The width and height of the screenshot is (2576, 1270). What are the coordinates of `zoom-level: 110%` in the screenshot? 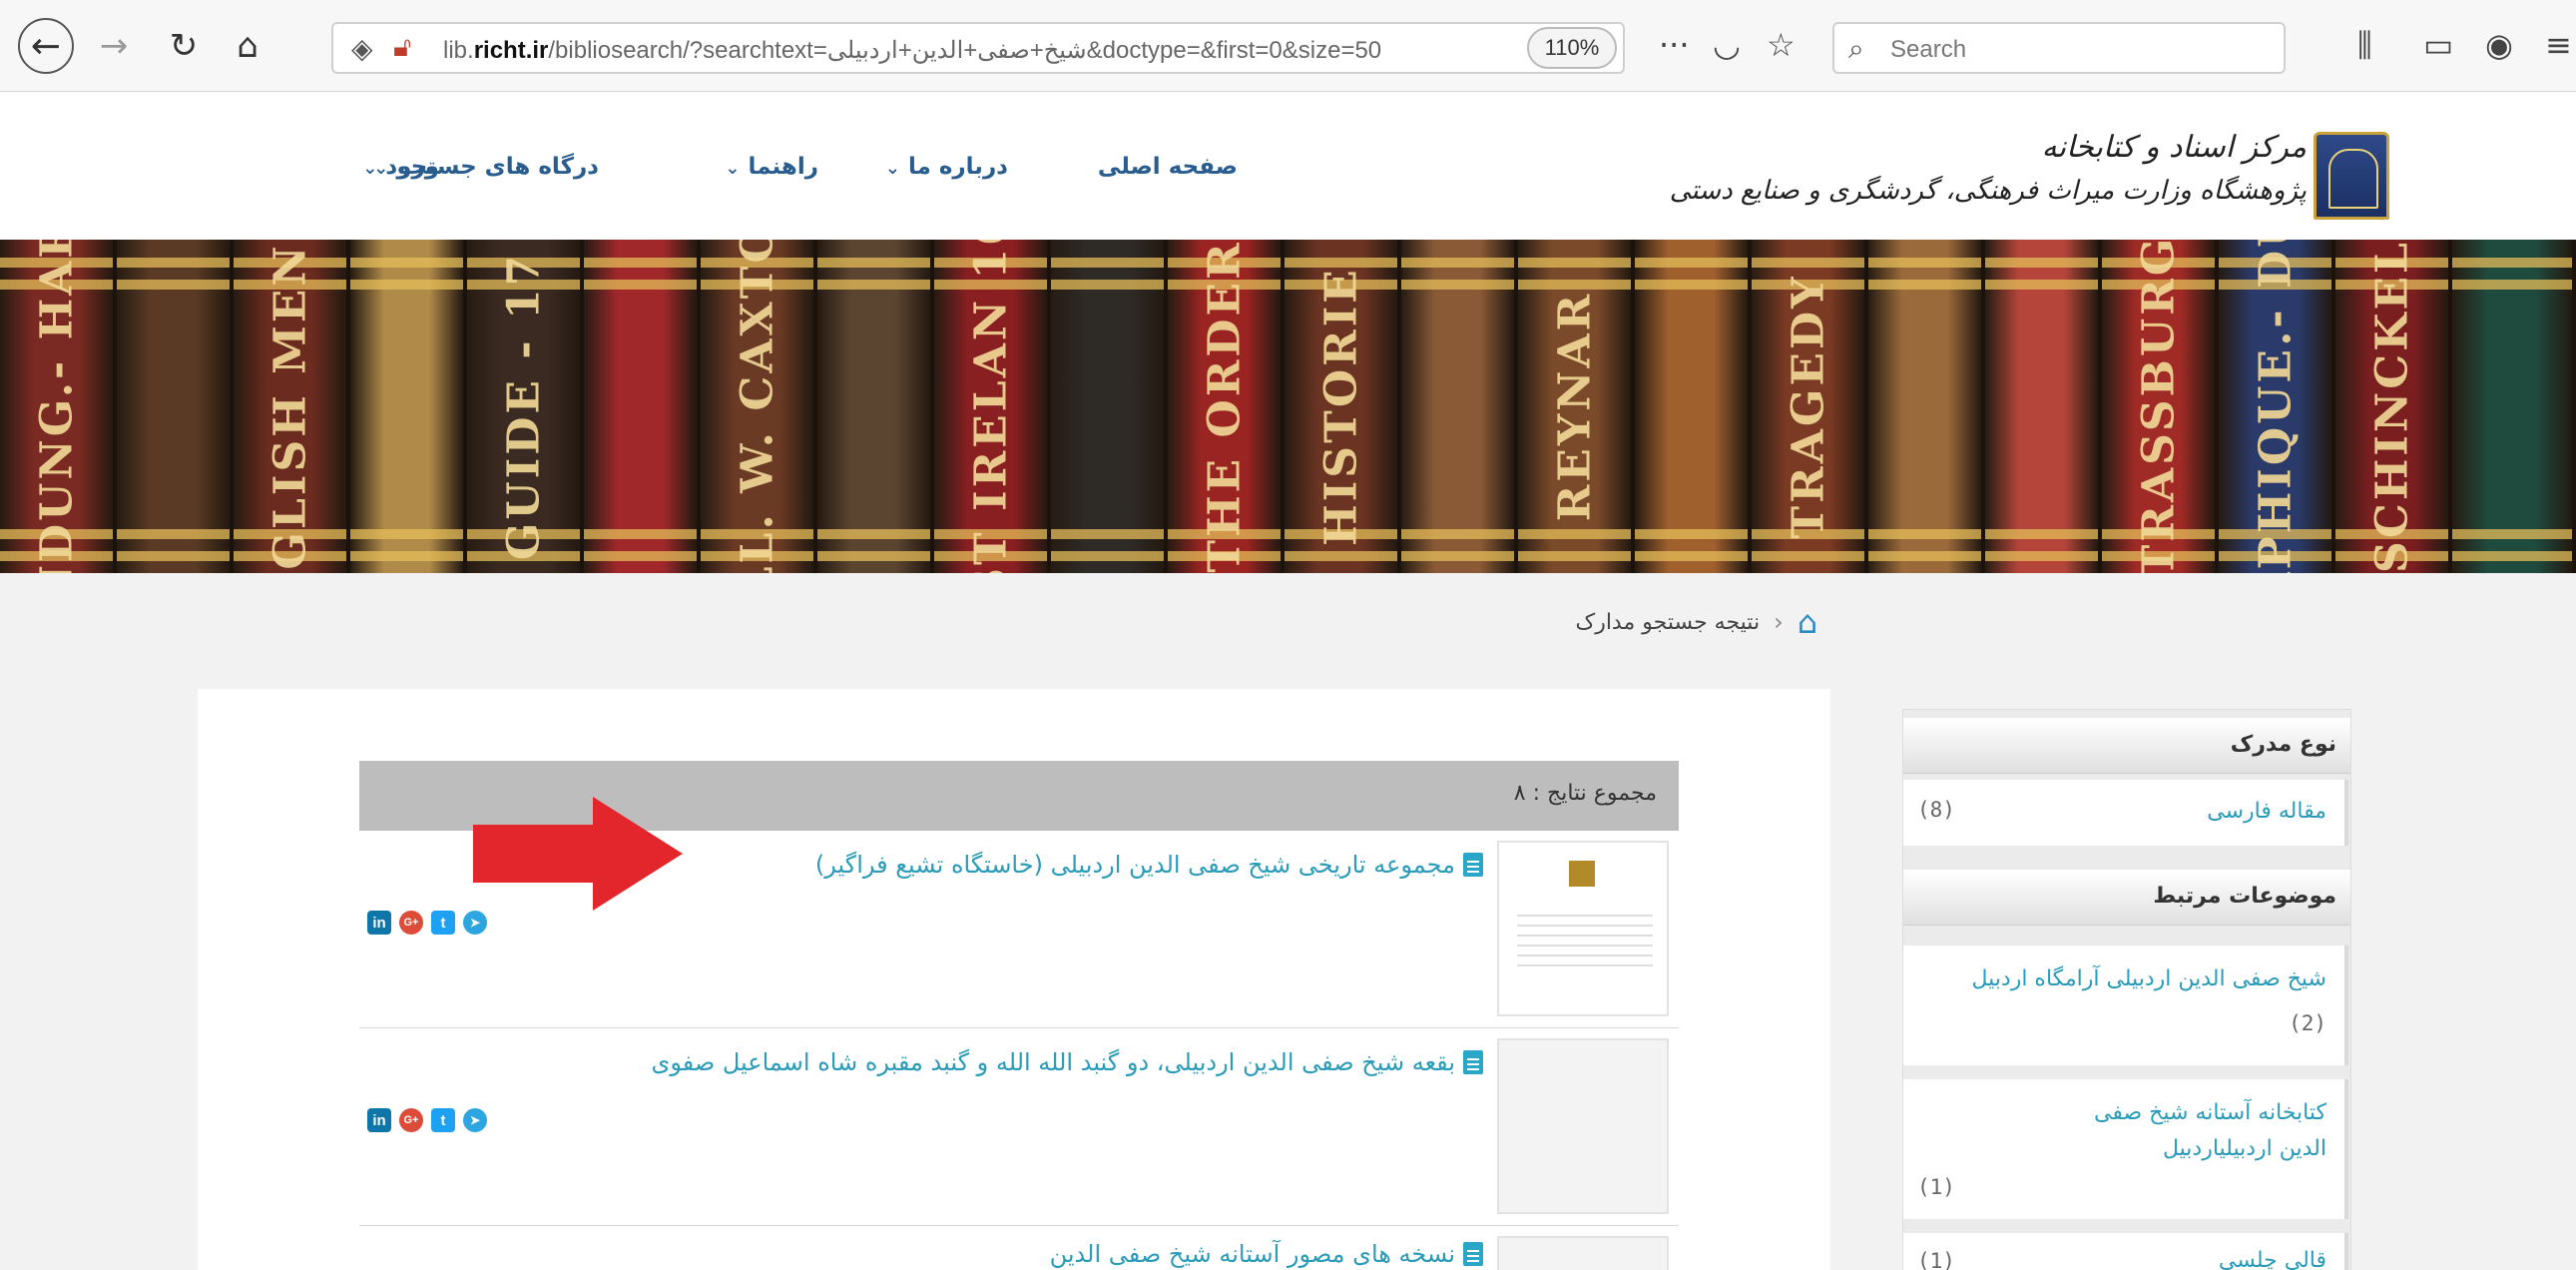 It's located at (1572, 48).